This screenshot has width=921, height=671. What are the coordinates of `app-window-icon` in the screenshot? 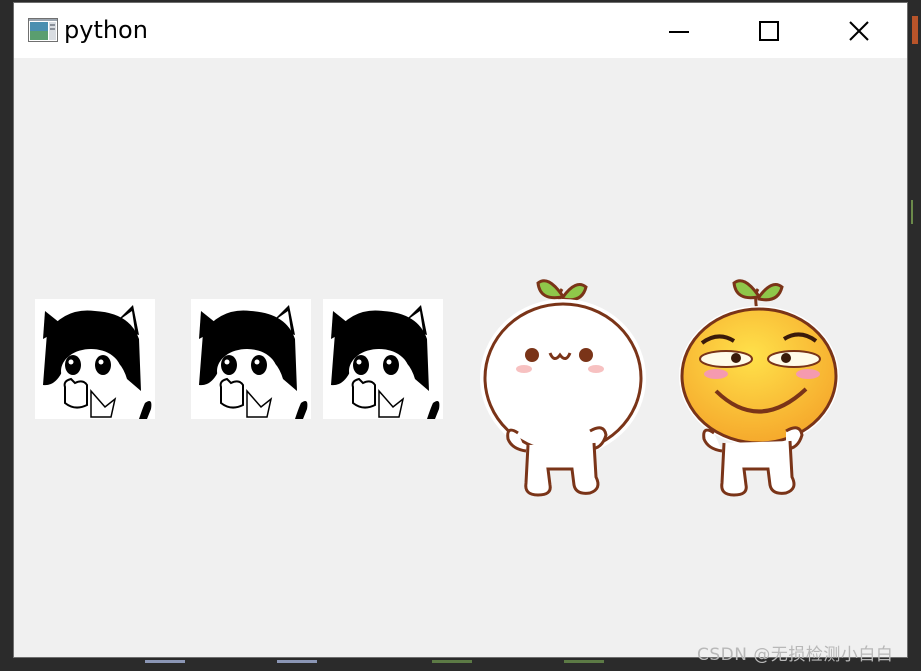 It's located at (43, 30).